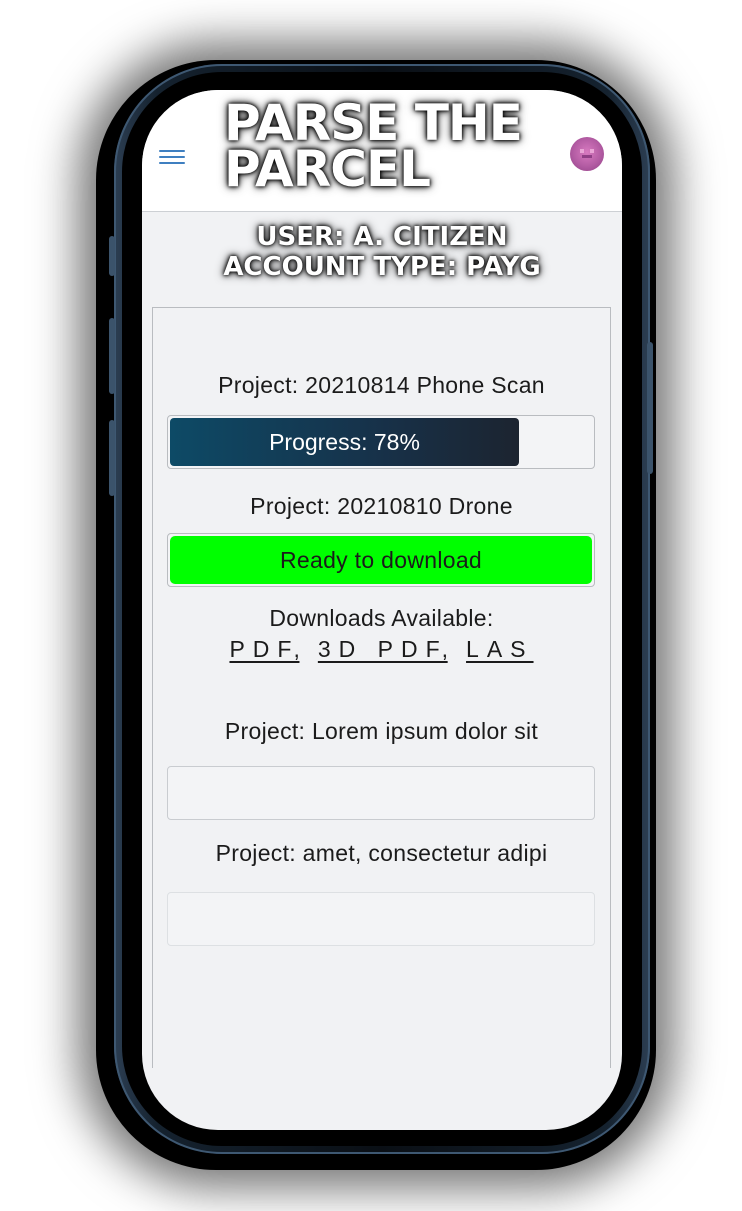 This screenshot has width=742, height=1211. What do you see at coordinates (381, 385) in the screenshot?
I see `project-title: Project: 20210814 Phone Scan` at bounding box center [381, 385].